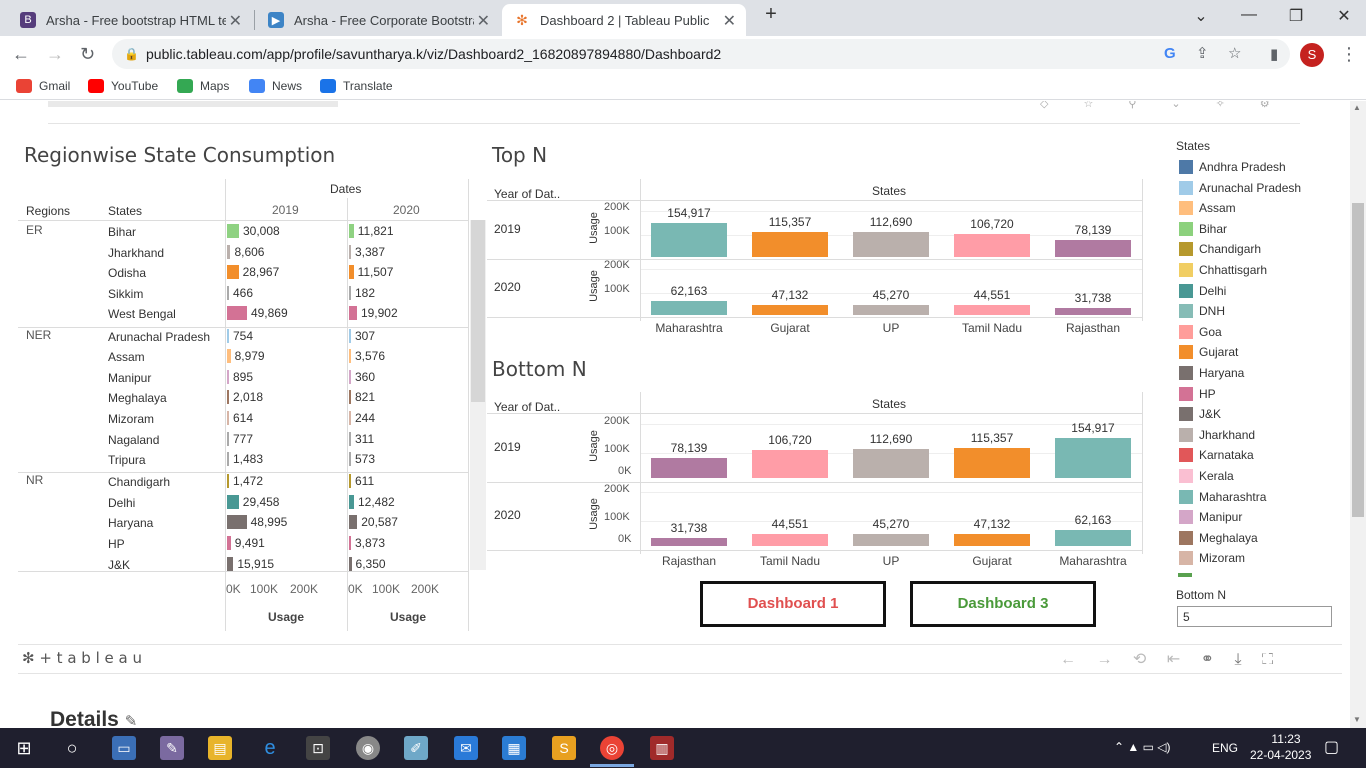 This screenshot has width=1366, height=768. What do you see at coordinates (662, 748) in the screenshot?
I see `winrar-icon: ▥` at bounding box center [662, 748].